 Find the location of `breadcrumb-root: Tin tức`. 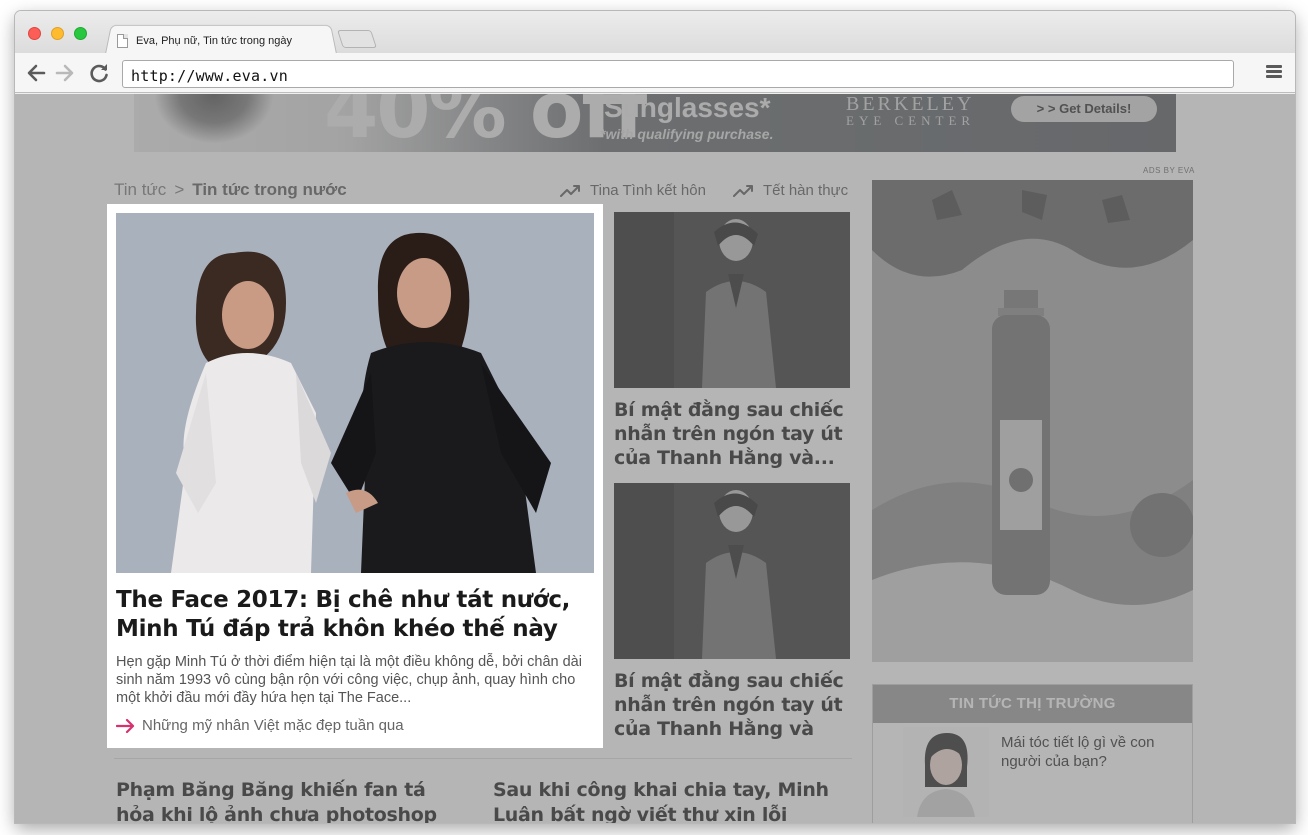

breadcrumb-root: Tin tức is located at coordinates (140, 190).